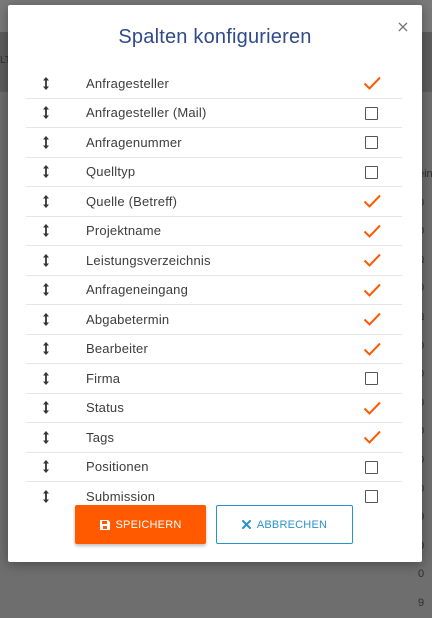 The width and height of the screenshot is (432, 618). I want to click on column-row: Anfragesteller (Mail), so click(214, 113).